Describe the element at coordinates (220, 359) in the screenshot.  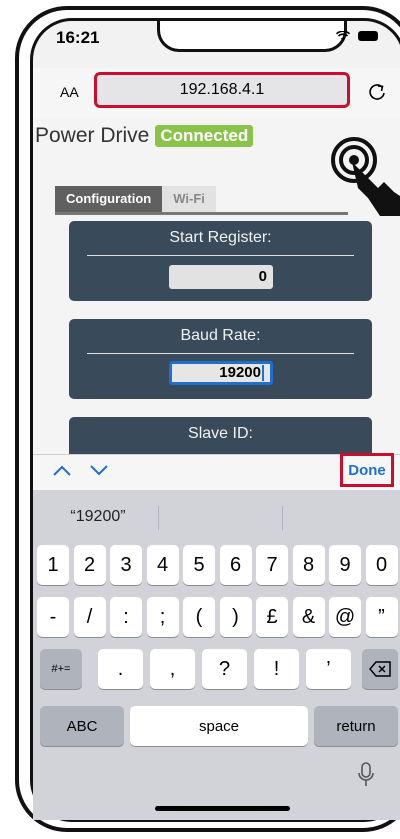
I see `baud-rate-card: Baud Rate: 19200` at that location.